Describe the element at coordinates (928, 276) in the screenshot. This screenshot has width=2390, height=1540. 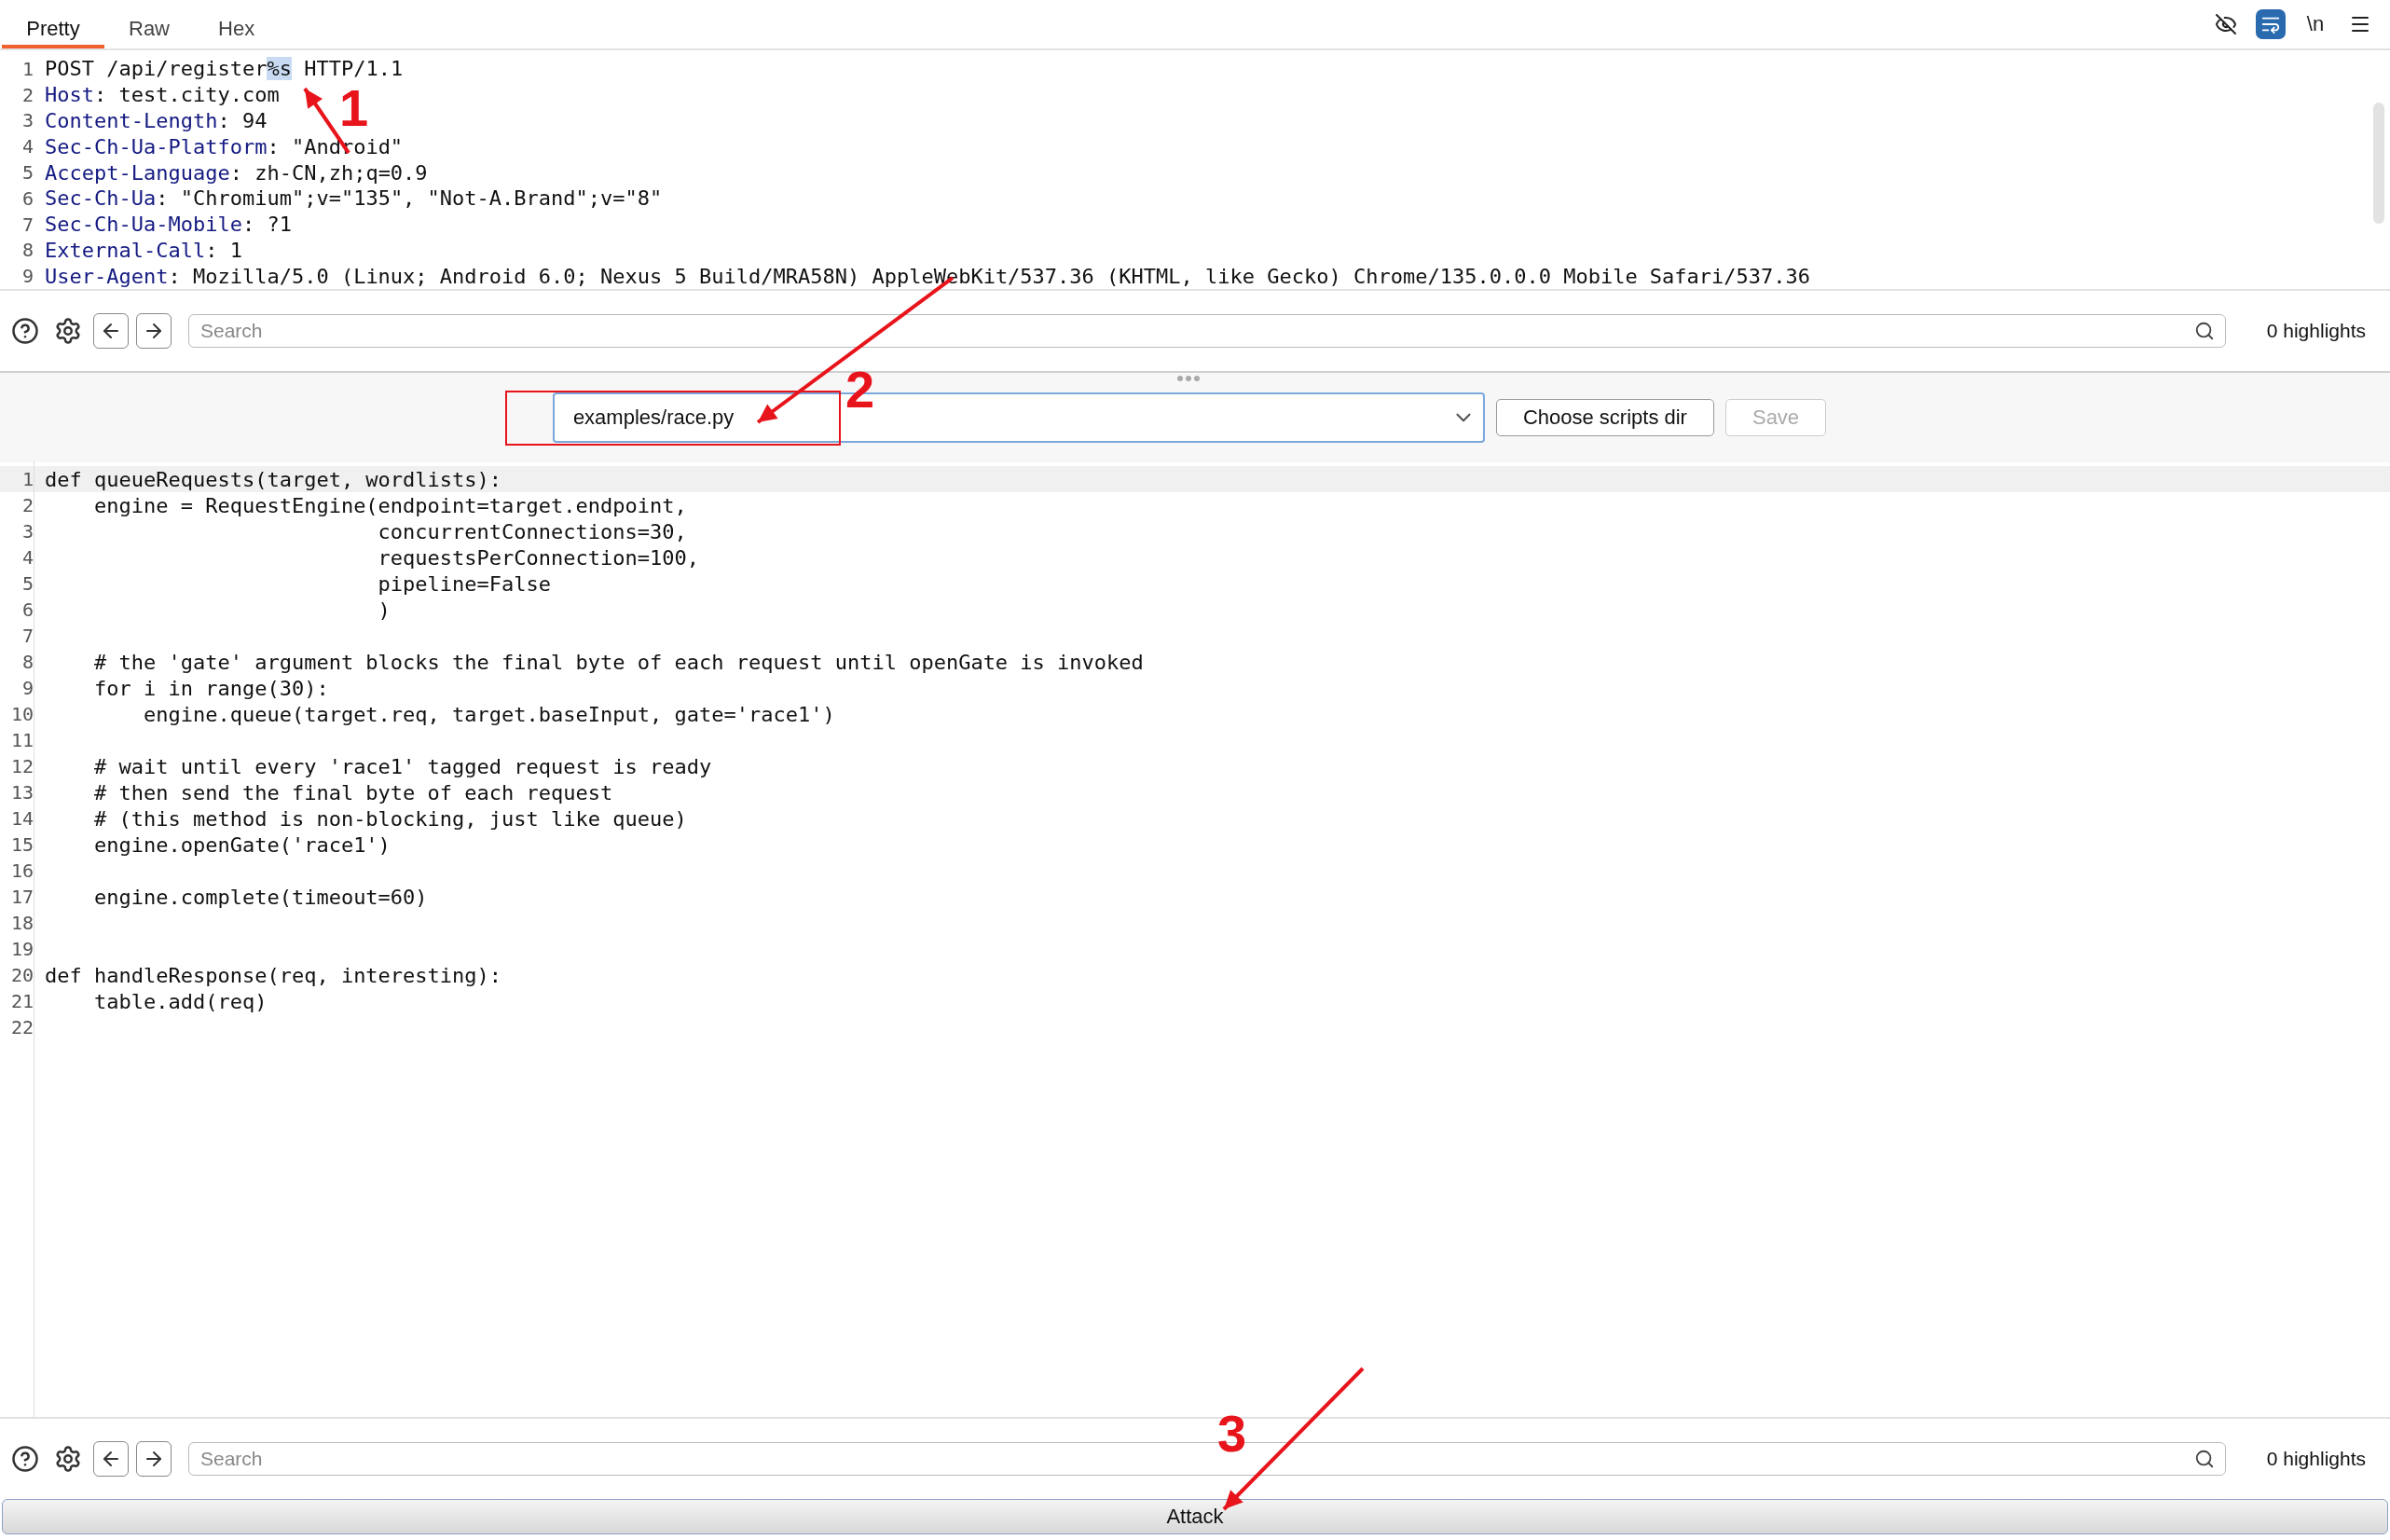
I see `request-line: User-Agent: Mozilla/5.0 (Linux; Android 6.0; Nexus 5 Build/MRA58N) AppleWebKit/537.36 (KHTML, like Gecko) Chrome/135.0.0.0 Mobile Safari/537.36` at that location.